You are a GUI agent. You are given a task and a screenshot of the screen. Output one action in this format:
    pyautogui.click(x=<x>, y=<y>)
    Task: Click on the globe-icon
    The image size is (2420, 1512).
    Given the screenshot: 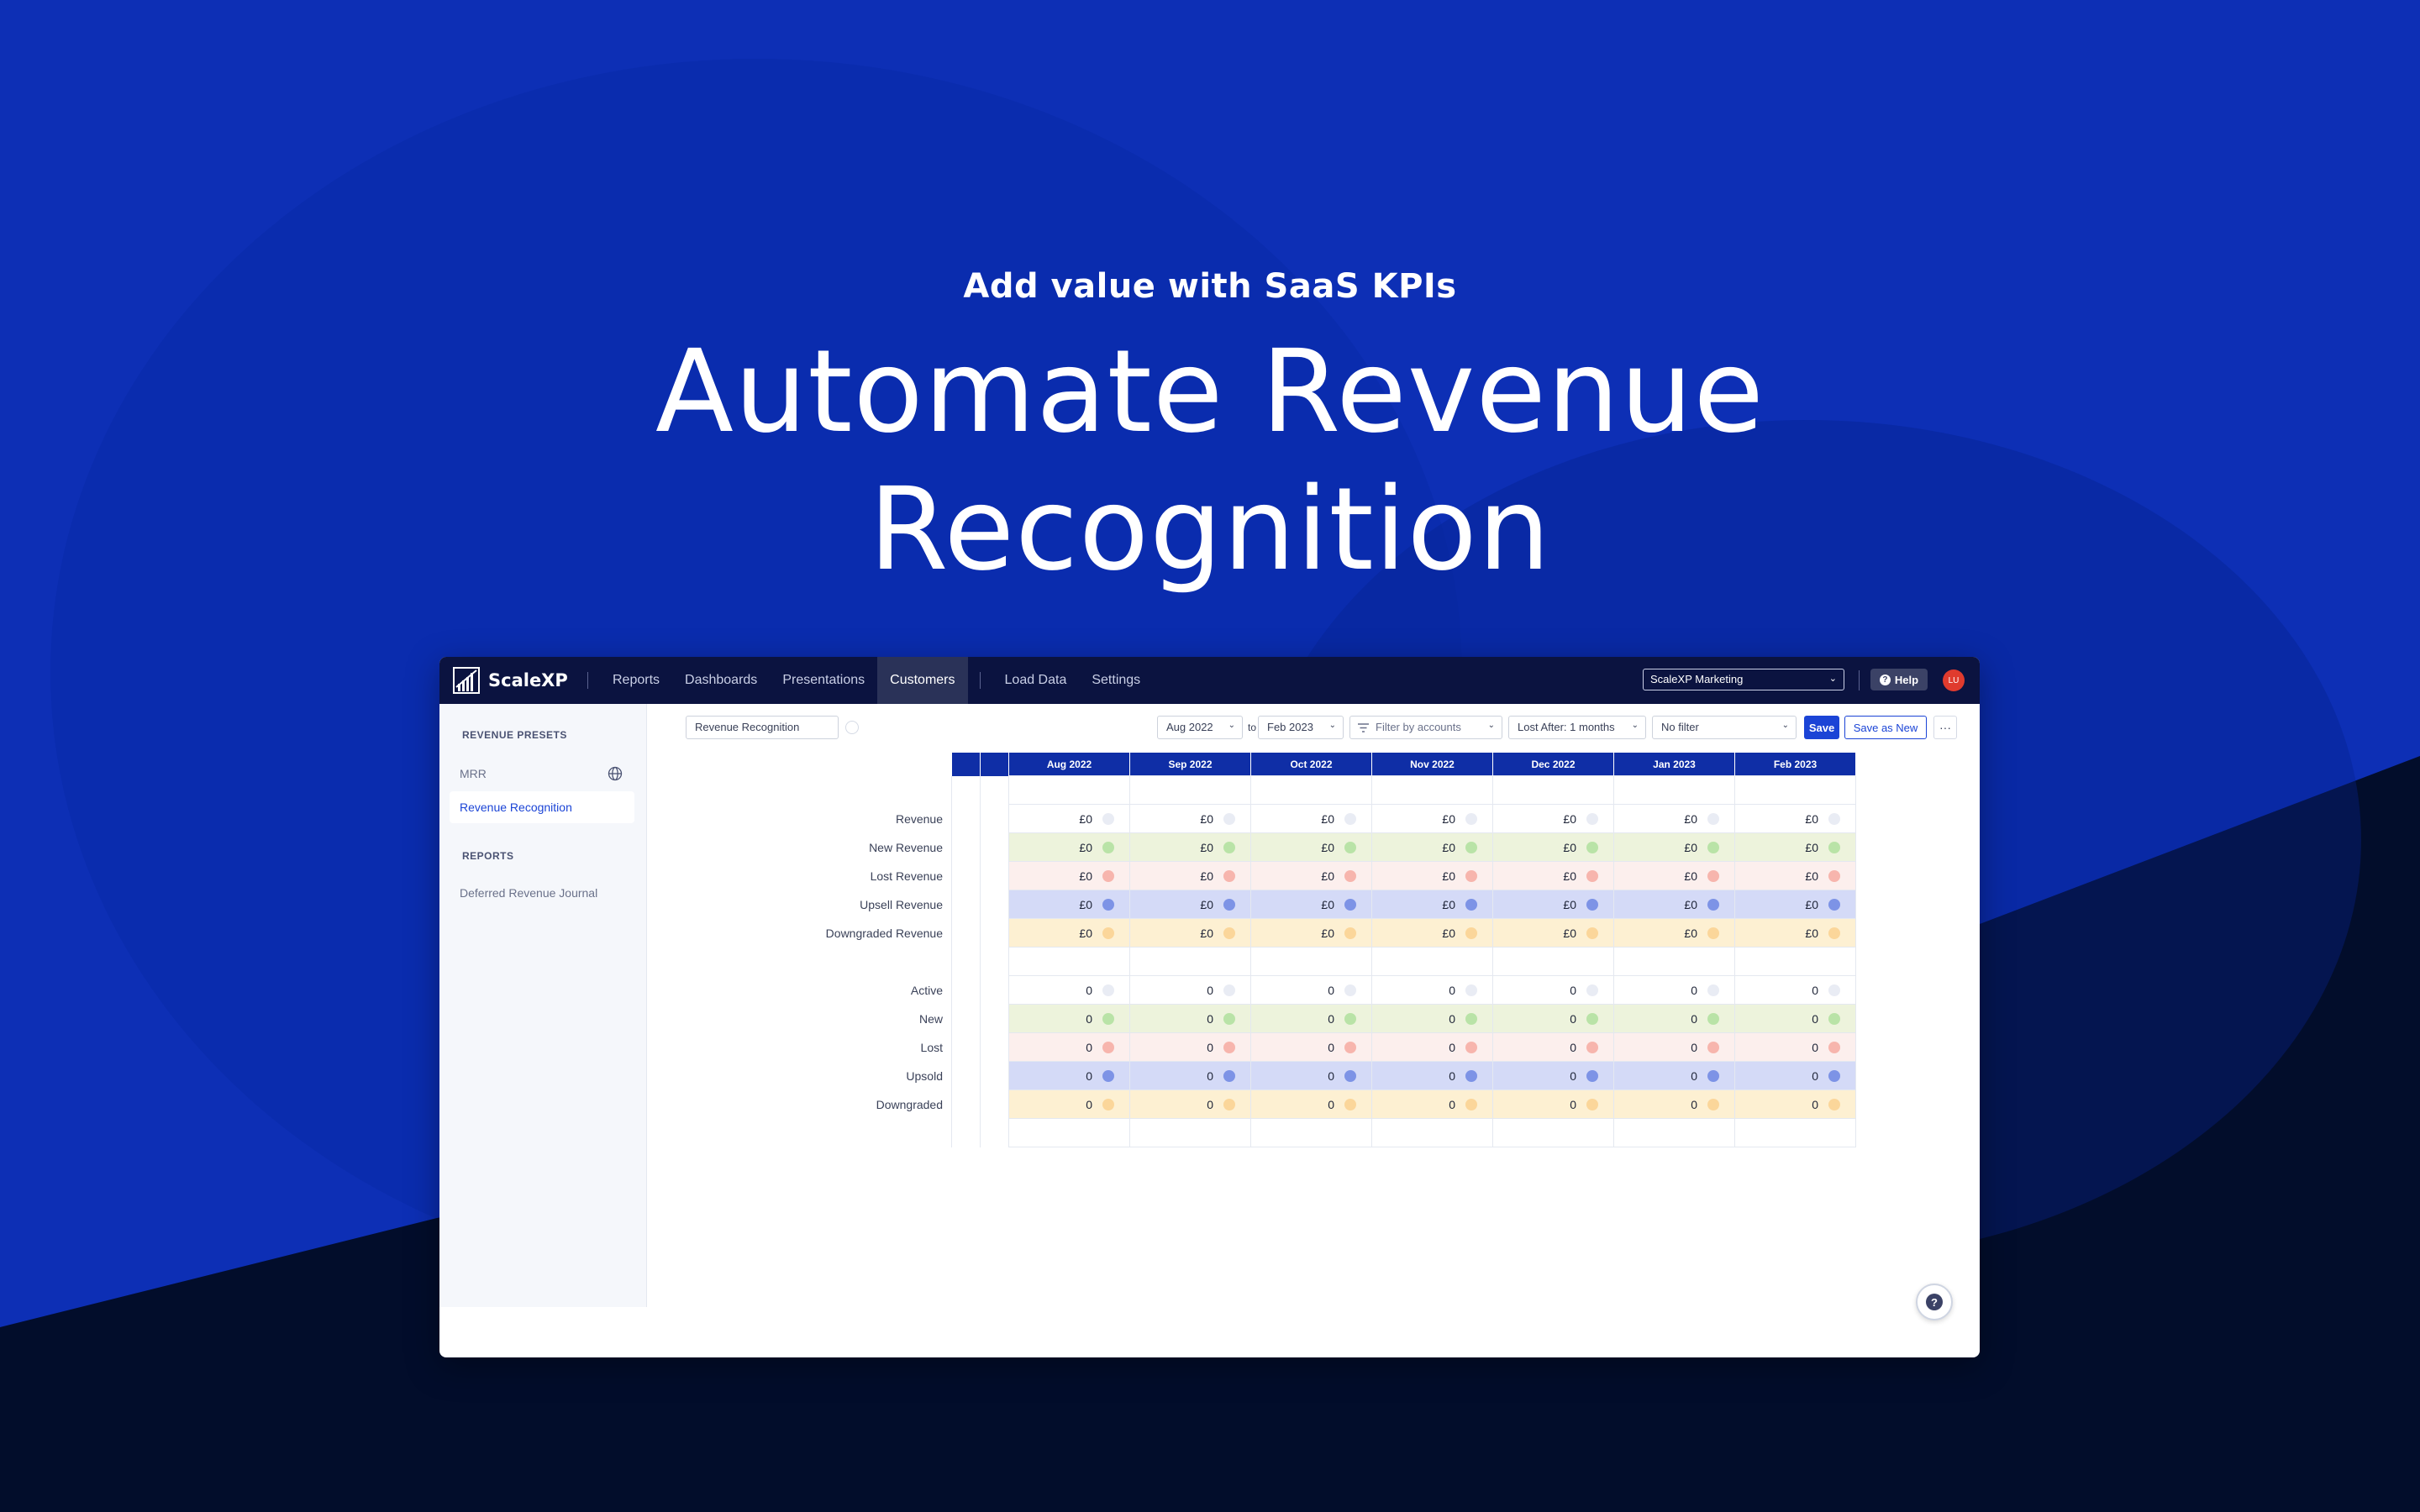 What is the action you would take?
    pyautogui.click(x=615, y=773)
    